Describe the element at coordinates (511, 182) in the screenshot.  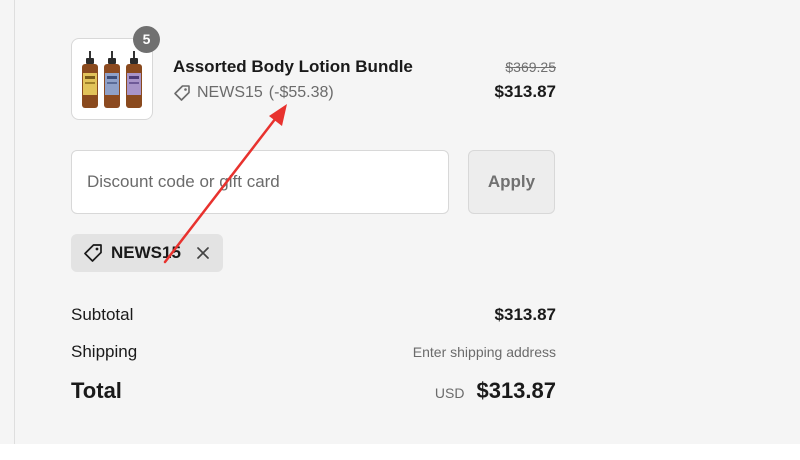
I see `apply-button: Apply` at that location.